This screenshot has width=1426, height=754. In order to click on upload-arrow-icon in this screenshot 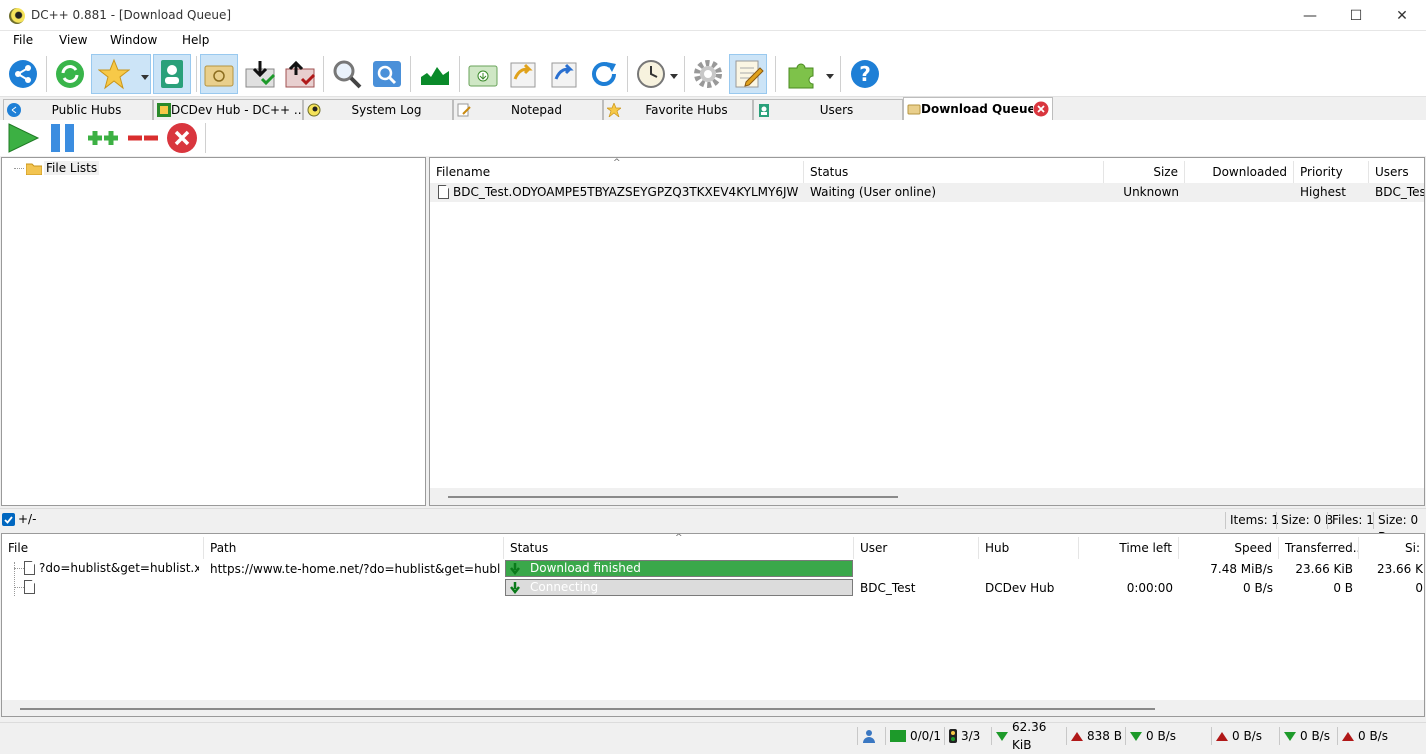, I will do `click(1222, 736)`.